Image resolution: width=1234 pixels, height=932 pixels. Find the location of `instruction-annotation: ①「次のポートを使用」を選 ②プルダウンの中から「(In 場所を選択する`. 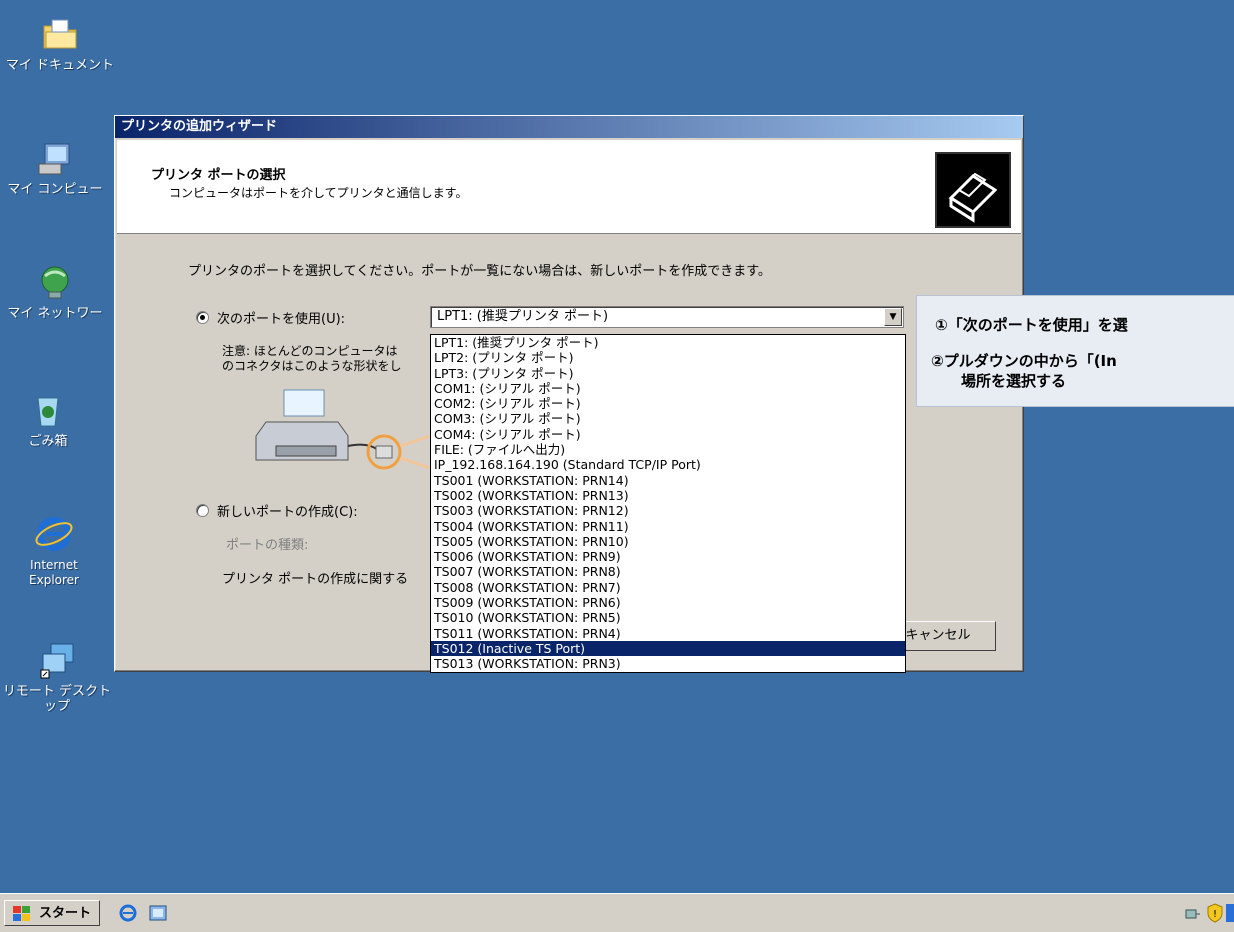

instruction-annotation: ①「次のポートを使用」を選 ②プルダウンの中から「(In 場所を選択する is located at coordinates (1075, 351).